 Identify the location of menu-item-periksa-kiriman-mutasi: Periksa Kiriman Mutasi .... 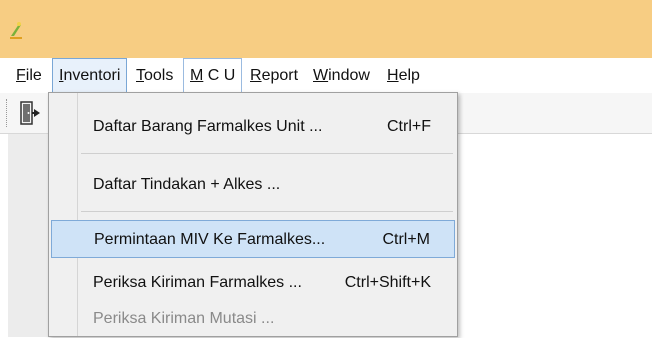
(253, 319).